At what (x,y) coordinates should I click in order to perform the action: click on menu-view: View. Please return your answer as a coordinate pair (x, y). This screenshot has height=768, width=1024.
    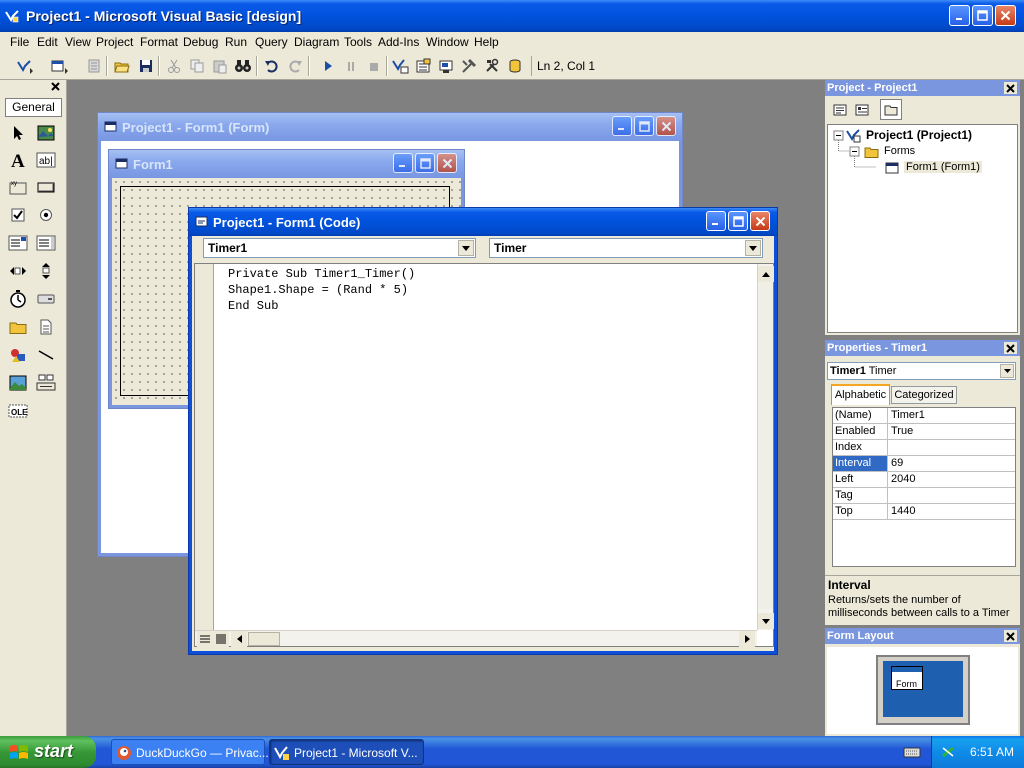
    Looking at the image, I should click on (78, 42).